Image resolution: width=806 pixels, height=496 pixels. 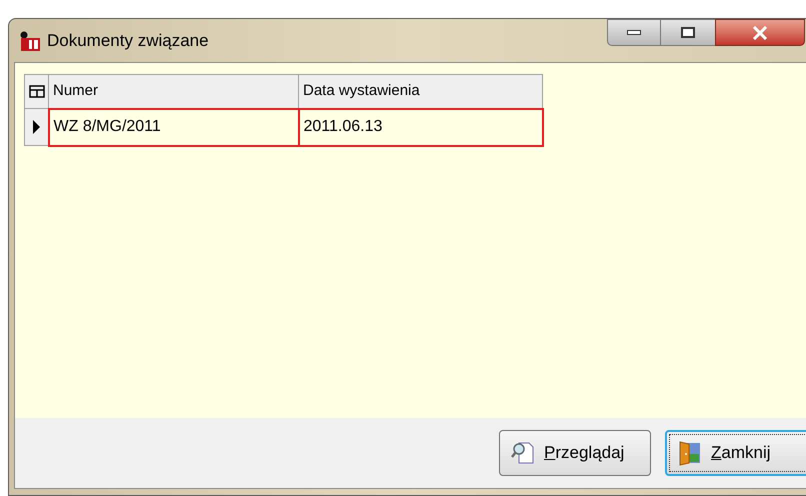 What do you see at coordinates (735, 453) in the screenshot?
I see `close-dialog-button: Zamknij` at bounding box center [735, 453].